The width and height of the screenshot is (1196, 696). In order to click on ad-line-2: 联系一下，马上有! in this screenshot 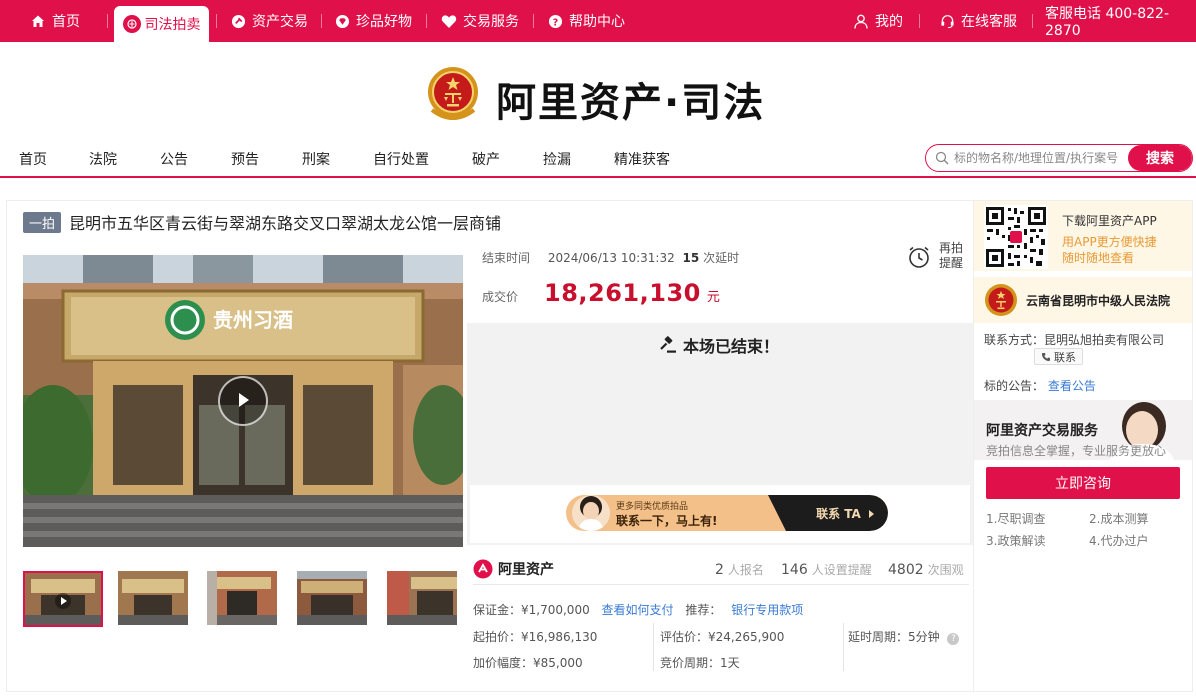, I will do `click(667, 521)`.